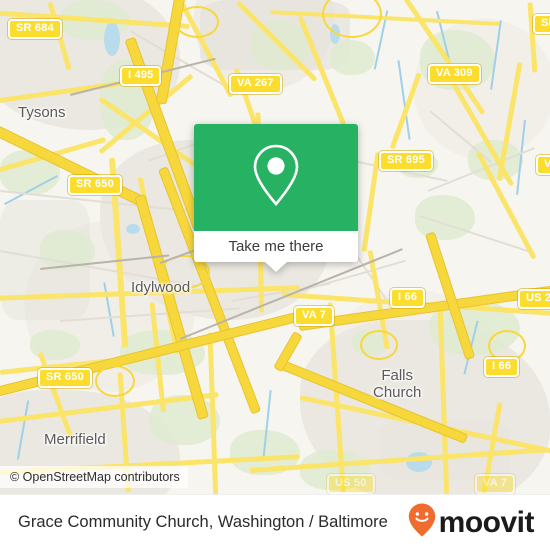 Image resolution: width=550 pixels, height=550 pixels. What do you see at coordinates (276, 267) in the screenshot?
I see `popup-pointer-tail` at bounding box center [276, 267].